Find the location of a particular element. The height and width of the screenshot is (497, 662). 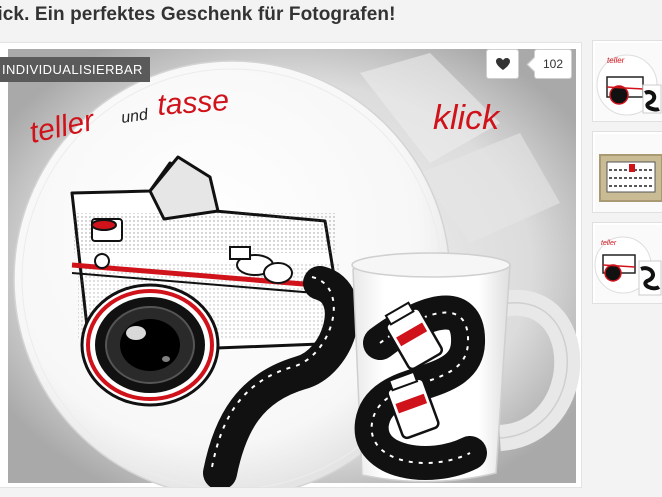

heart-icon is located at coordinates (502, 64).